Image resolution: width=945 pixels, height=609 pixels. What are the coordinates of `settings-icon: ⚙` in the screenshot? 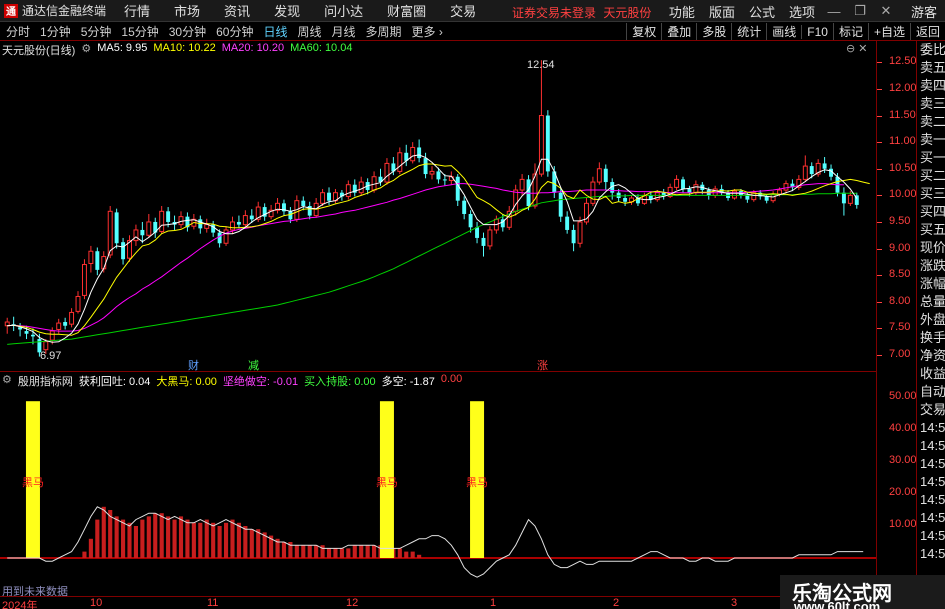 It's located at (86, 50).